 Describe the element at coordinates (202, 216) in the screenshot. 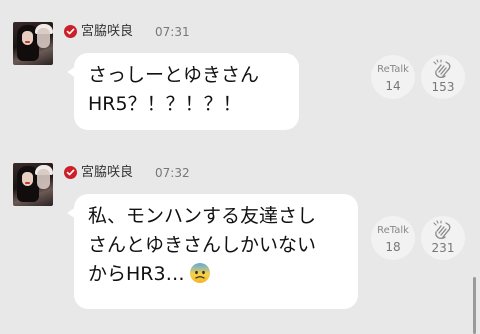

I see `message-text-line: 私、モンハンする友達さし` at that location.